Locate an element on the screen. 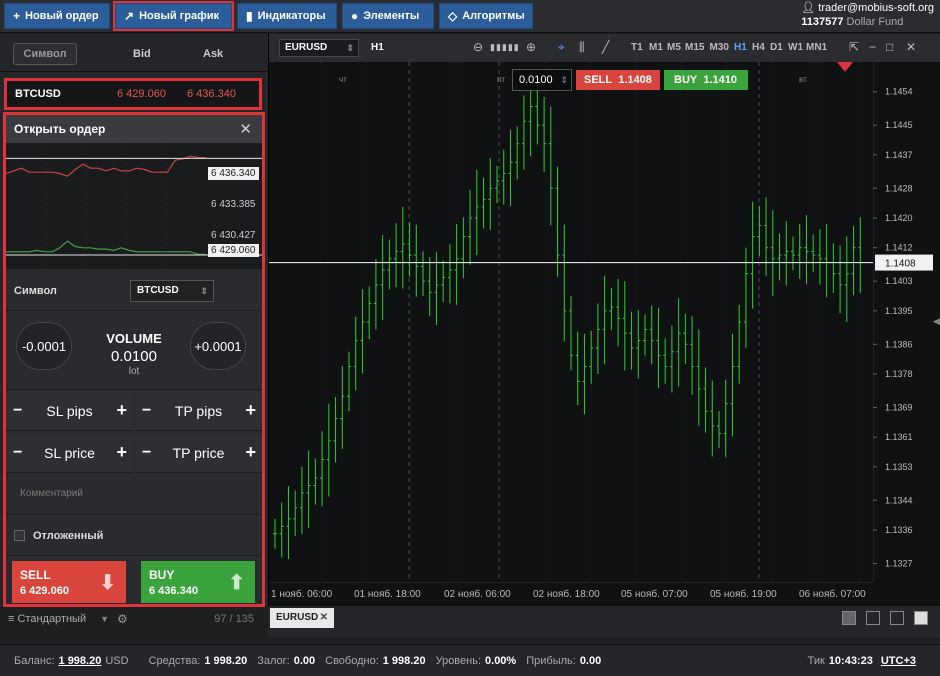  watchlist-row: BTCUSD 6 429.060 6 436.340 is located at coordinates (133, 94).